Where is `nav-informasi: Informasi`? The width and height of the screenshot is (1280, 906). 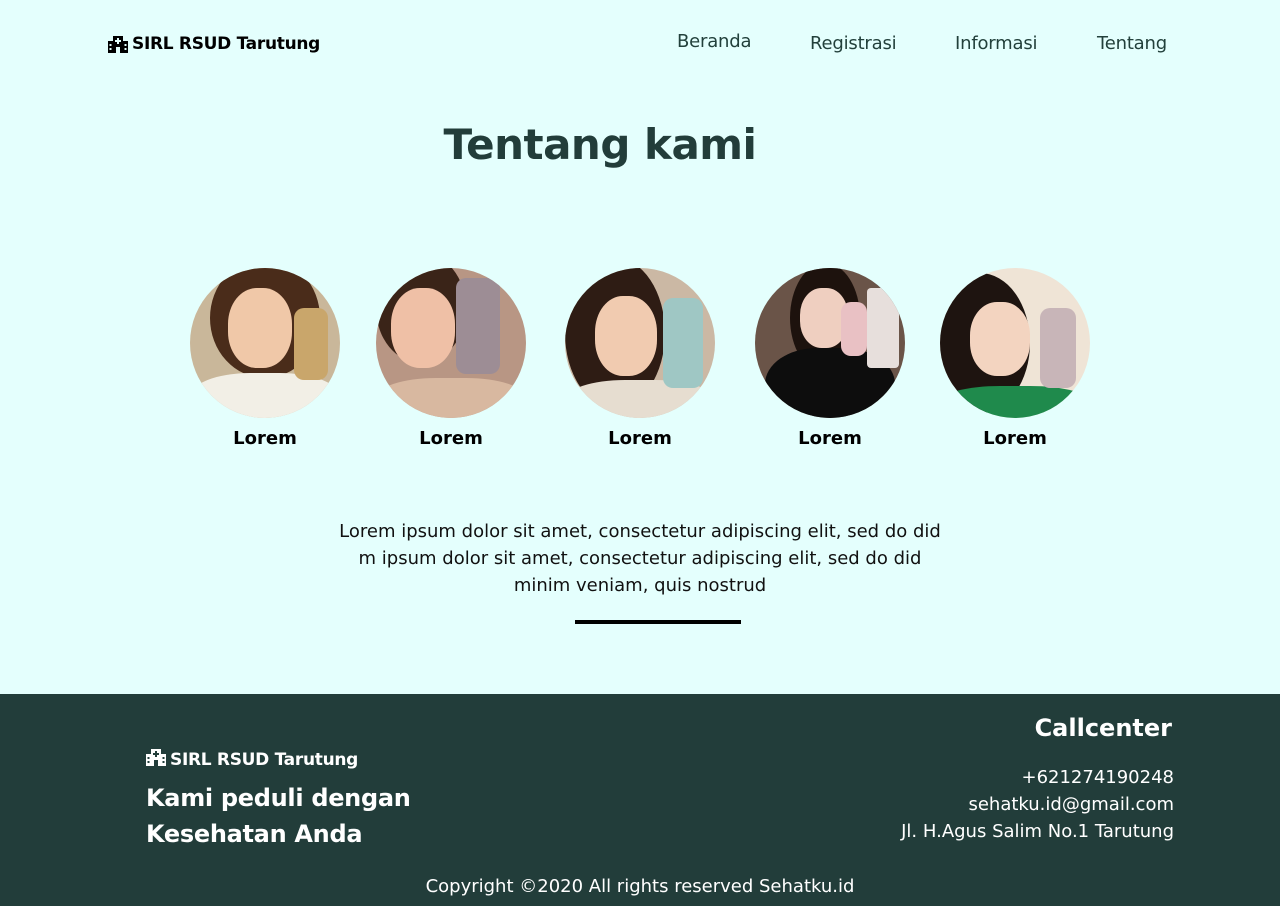
nav-informasi: Informasi is located at coordinates (996, 43).